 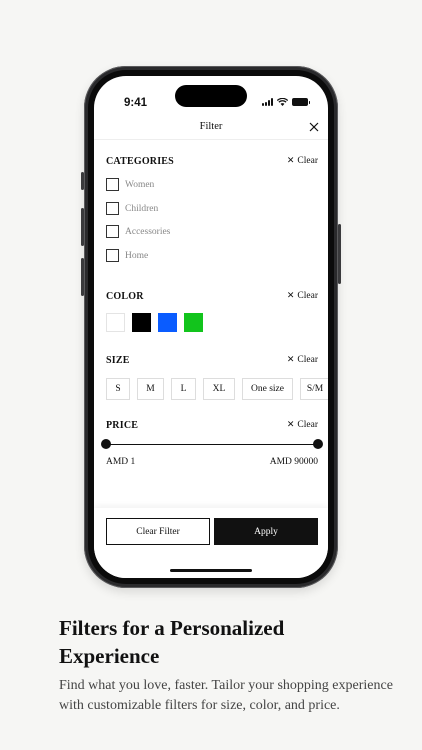 I want to click on status-icons, so click(x=286, y=102).